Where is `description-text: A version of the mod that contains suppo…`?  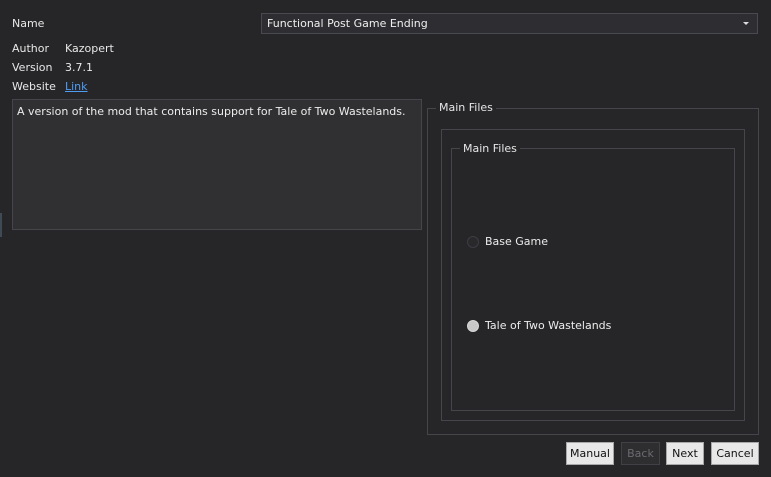 description-text: A version of the mod that contains suppo… is located at coordinates (211, 111).